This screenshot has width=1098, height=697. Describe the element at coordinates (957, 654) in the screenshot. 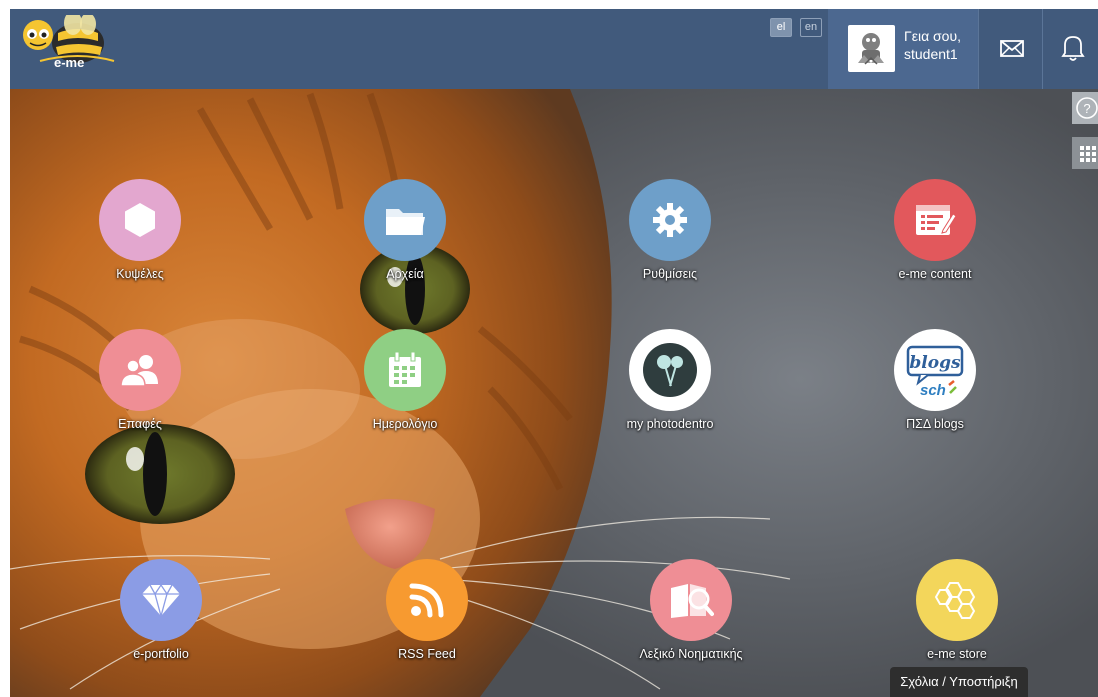

I see `tile-label: e-me store` at that location.